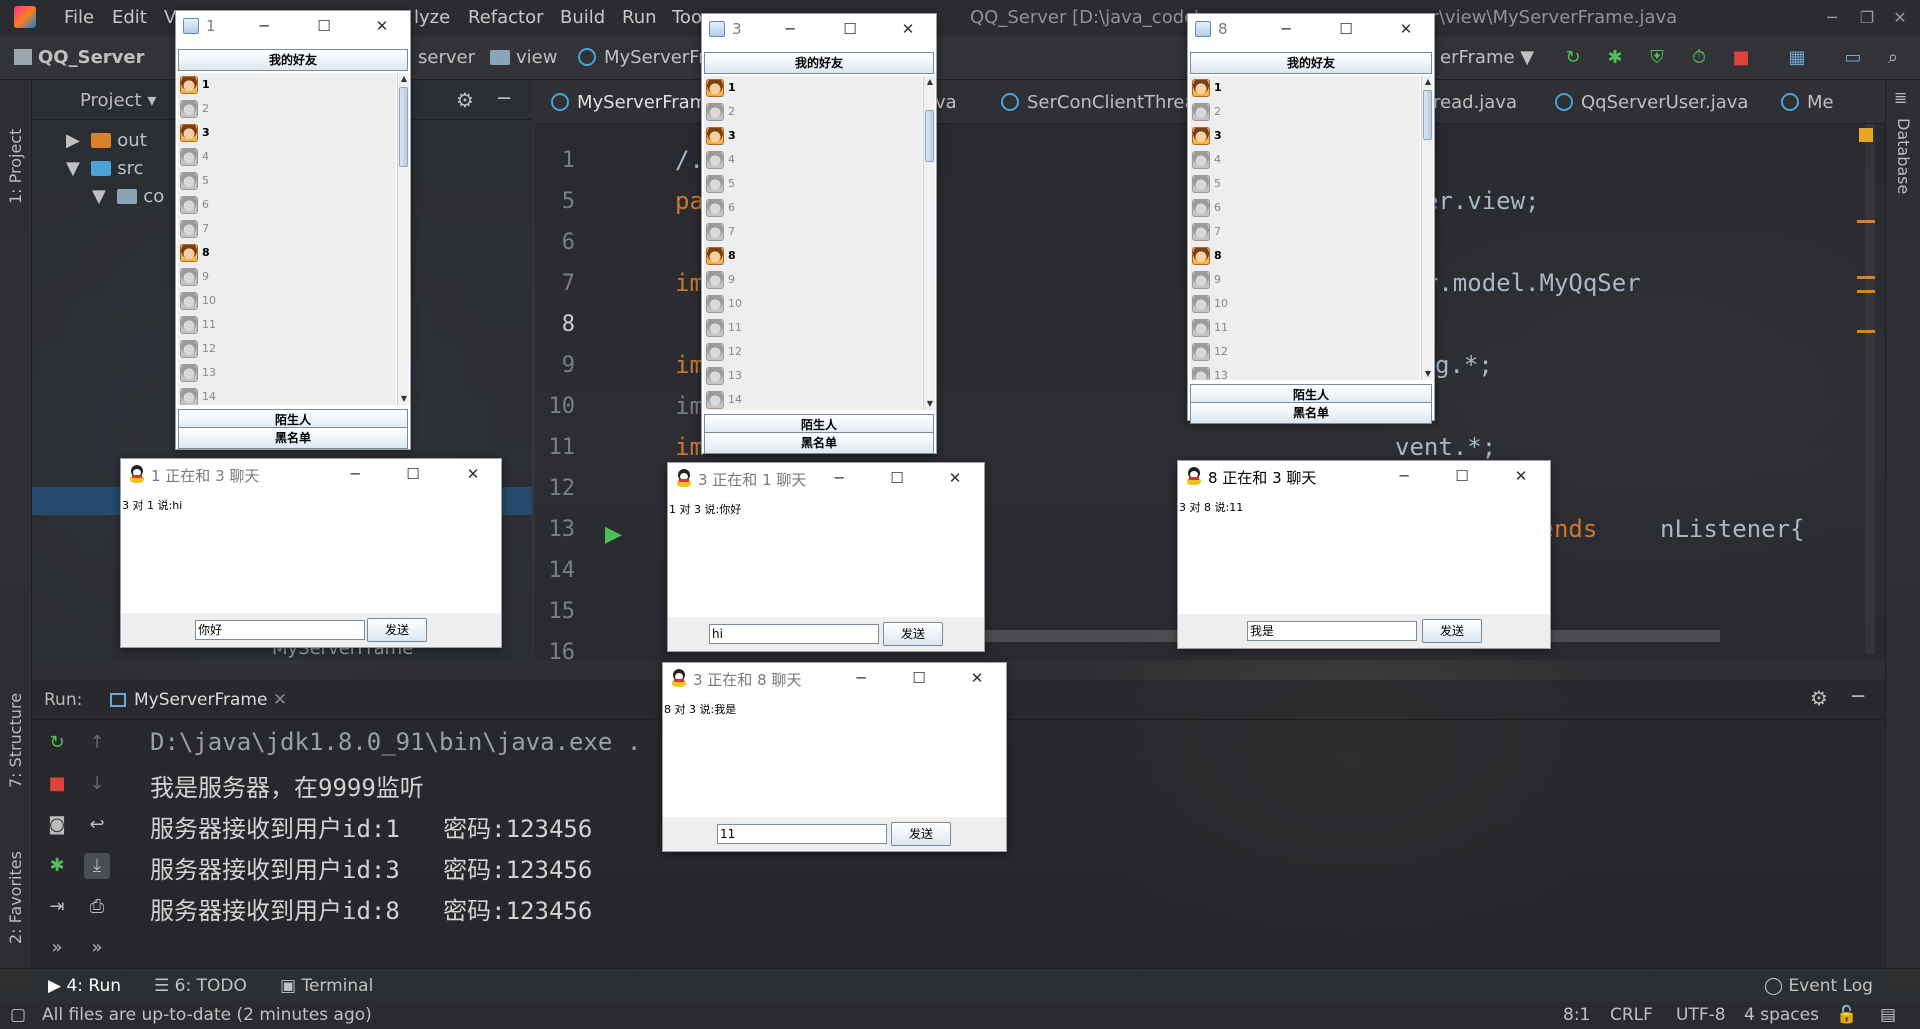  I want to click on window-title-bar: 3 正在和 8 聊天 ─ ☐ ✕, so click(834, 678).